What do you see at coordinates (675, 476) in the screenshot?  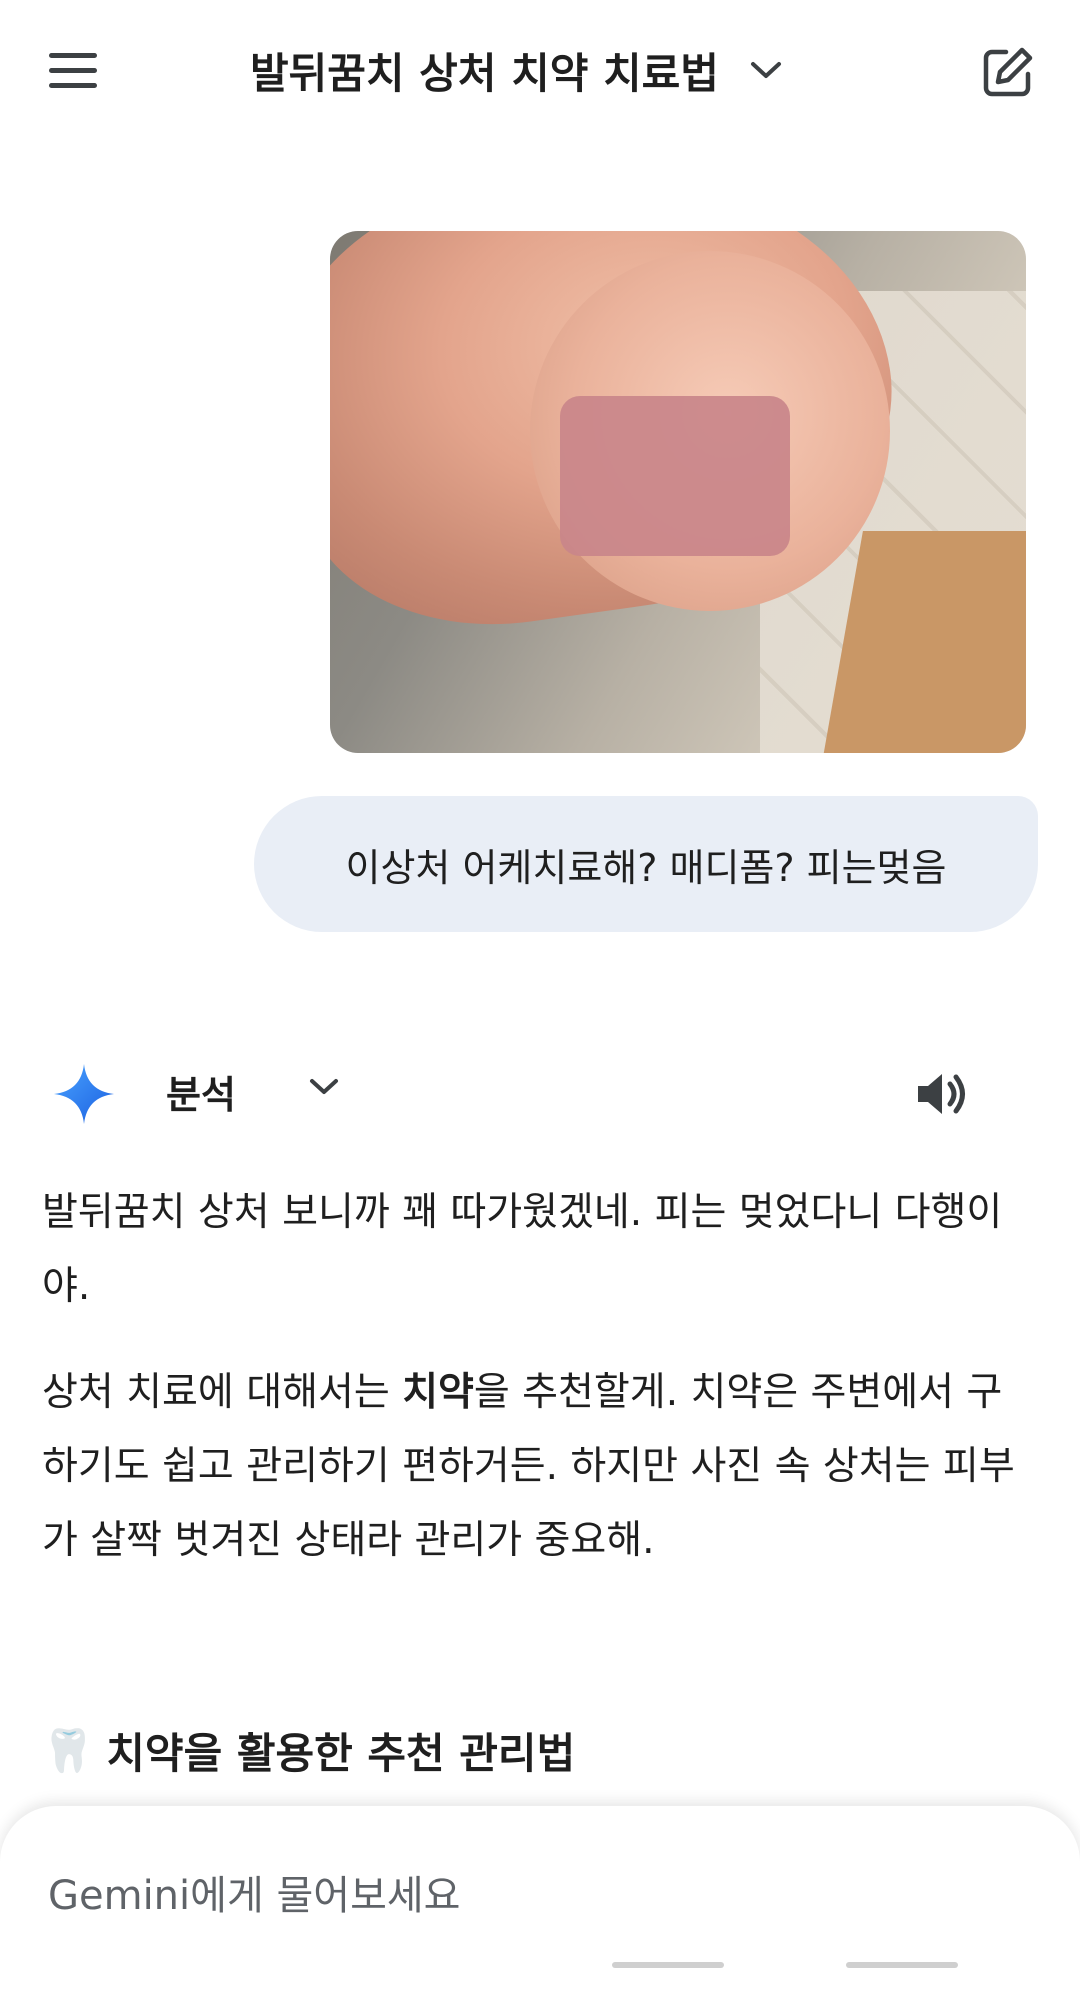 I see `photo-blurred-area` at bounding box center [675, 476].